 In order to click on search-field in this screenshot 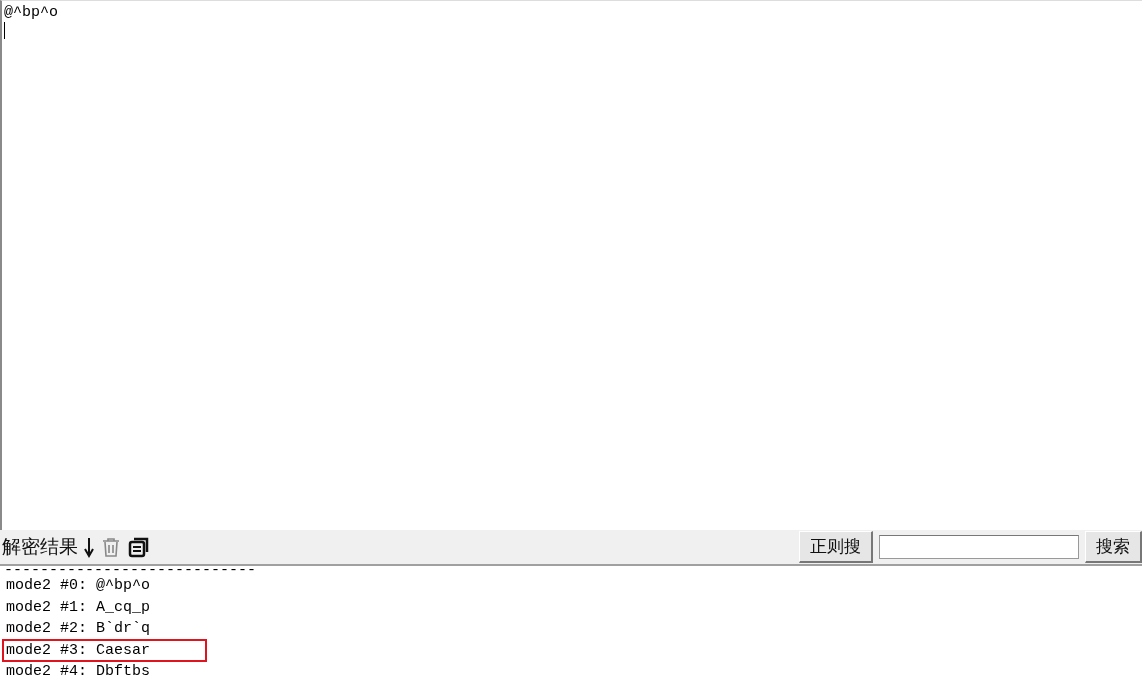, I will do `click(979, 547)`.